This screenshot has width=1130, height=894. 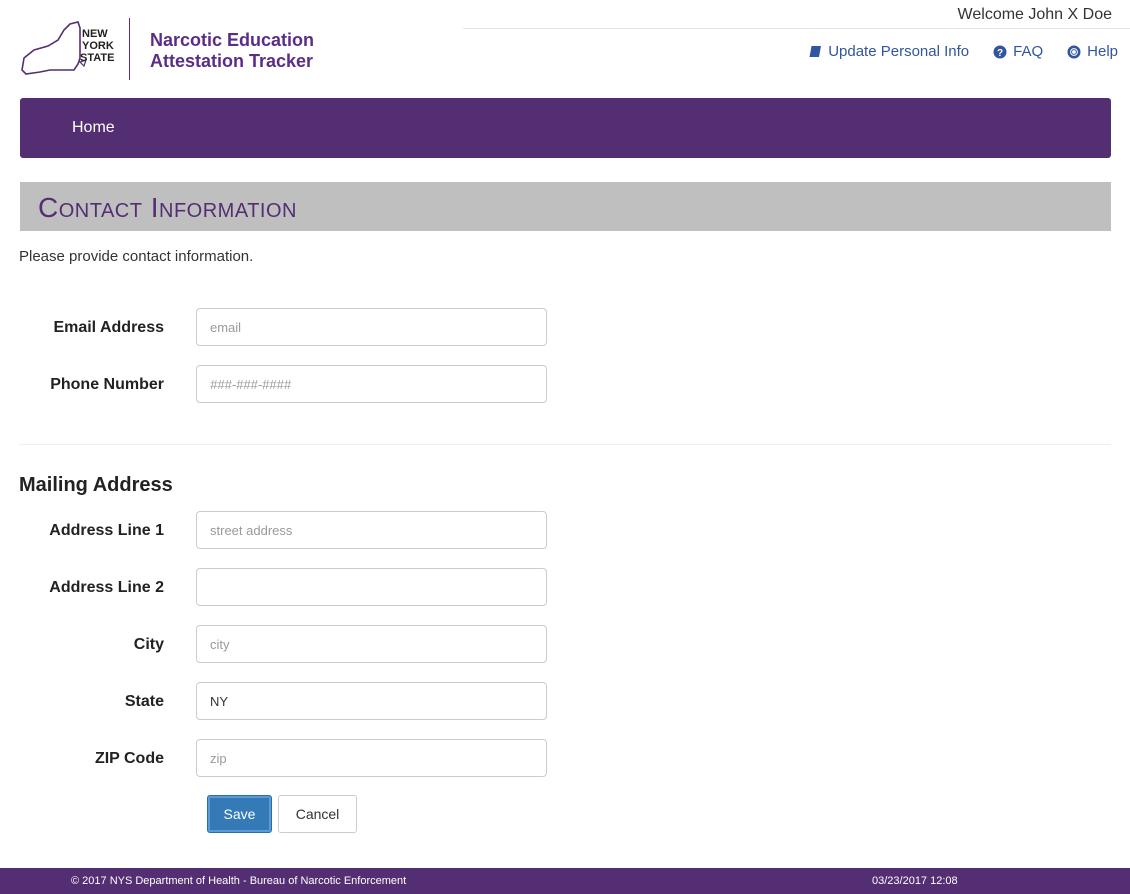 What do you see at coordinates (108, 327) in the screenshot?
I see `email-label: Email Address` at bounding box center [108, 327].